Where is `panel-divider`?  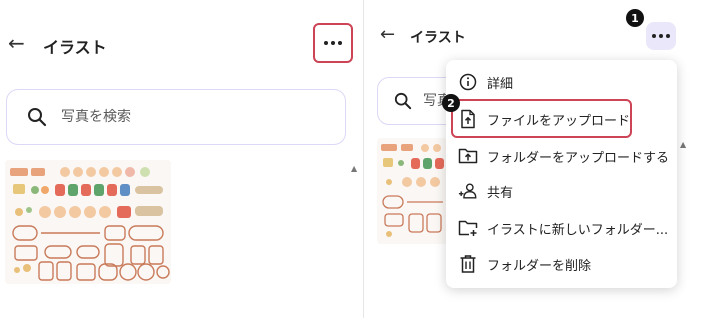 panel-divider is located at coordinates (363, 159).